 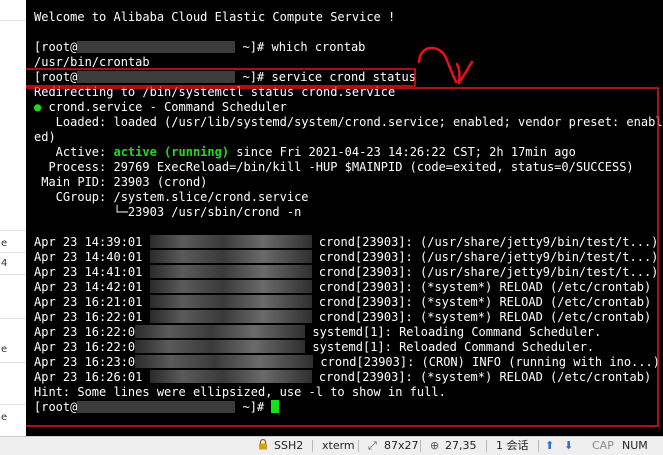 I want to click on service-title-line: ● crond.service - Command Scheduler, so click(x=160, y=107).